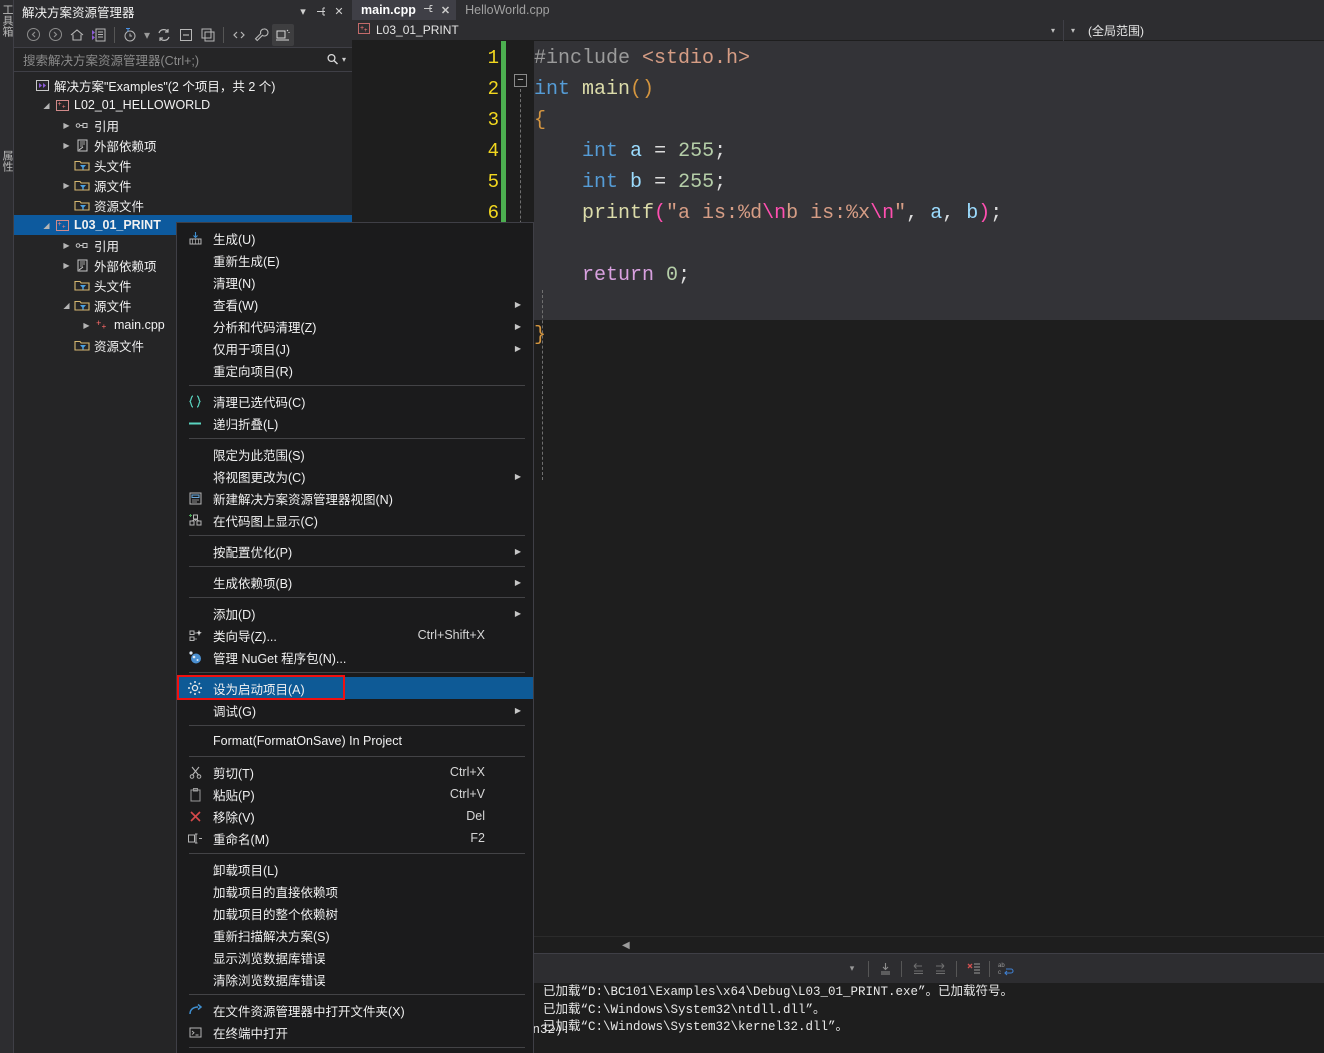 Image resolution: width=1324 pixels, height=1053 pixels. I want to click on menu-item: 显示浏览数据库错误, so click(355, 957).